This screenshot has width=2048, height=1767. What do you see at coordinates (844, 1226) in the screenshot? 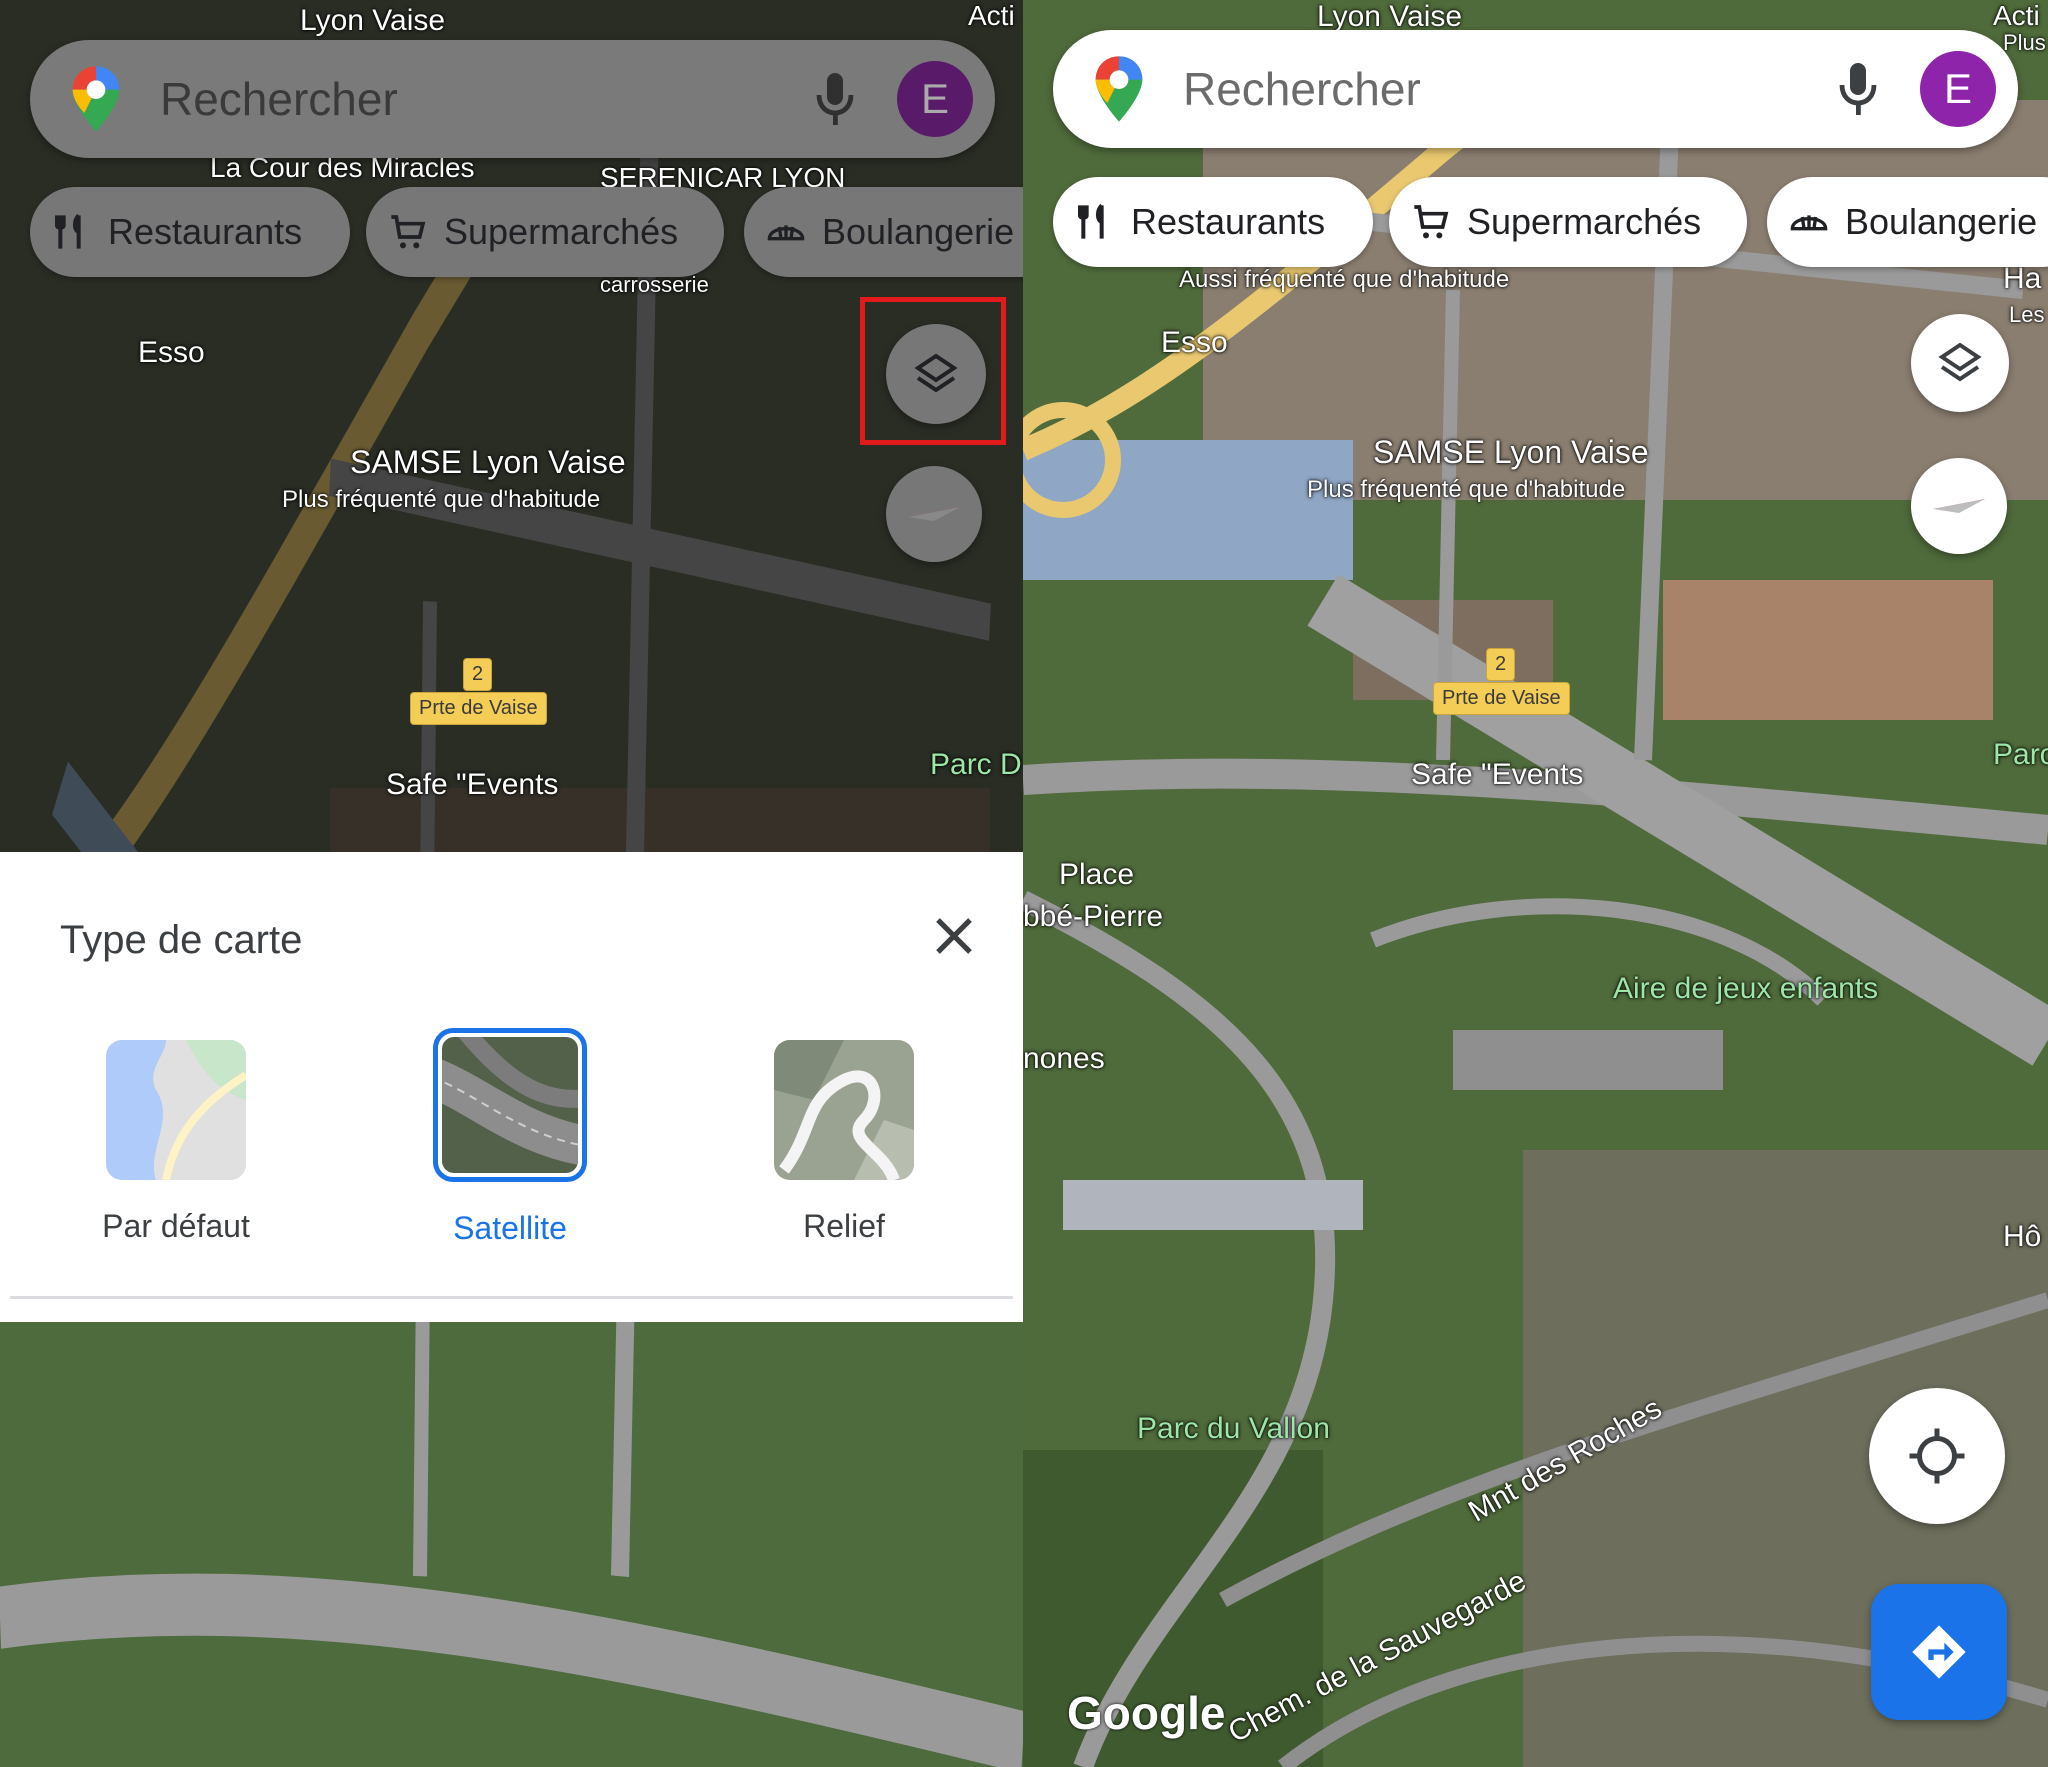
I see `map-type-label: Relief` at bounding box center [844, 1226].